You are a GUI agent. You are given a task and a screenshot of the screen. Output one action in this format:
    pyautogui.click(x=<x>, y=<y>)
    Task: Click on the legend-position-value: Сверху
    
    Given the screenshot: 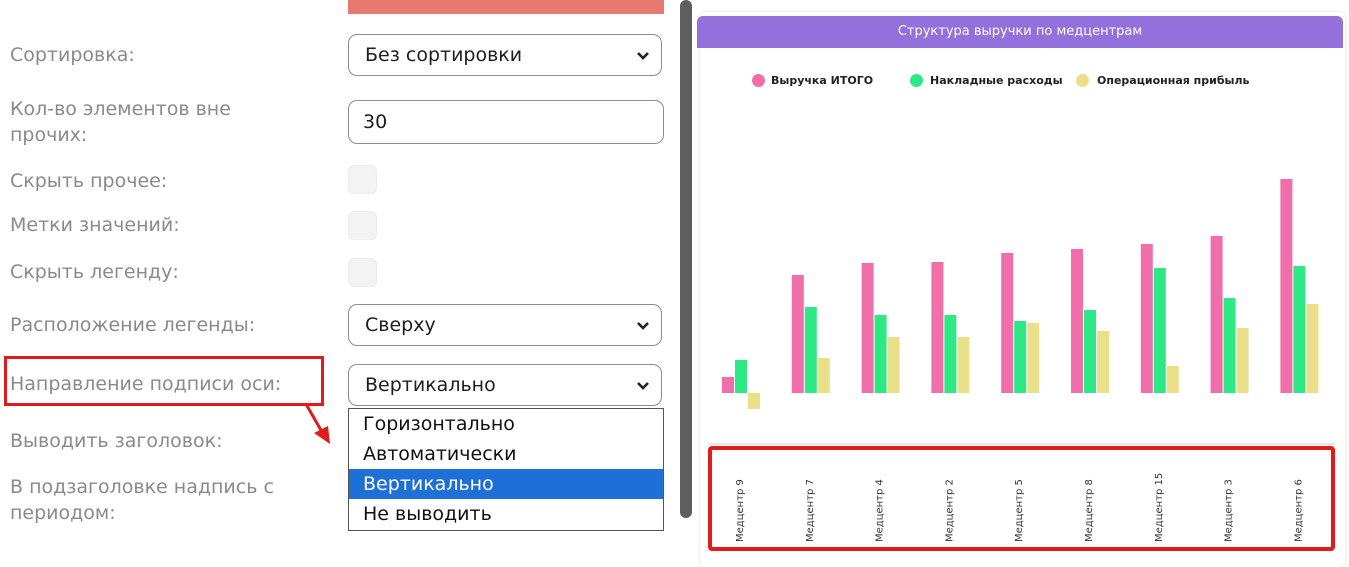 What is the action you would take?
    pyautogui.click(x=400, y=325)
    